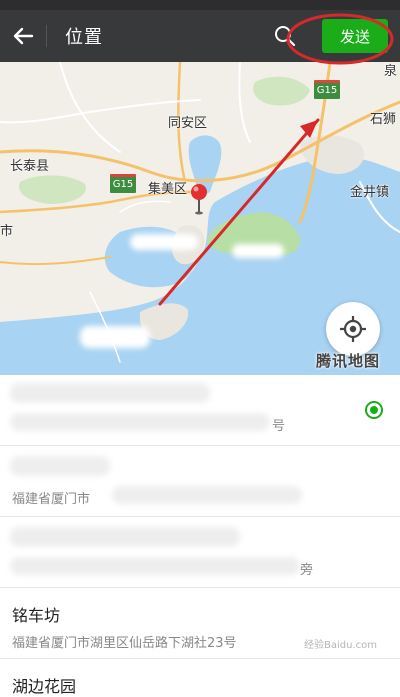 Image resolution: width=400 pixels, height=697 pixels. What do you see at coordinates (200, 677) in the screenshot?
I see `list-item: 湖边花园` at bounding box center [200, 677].